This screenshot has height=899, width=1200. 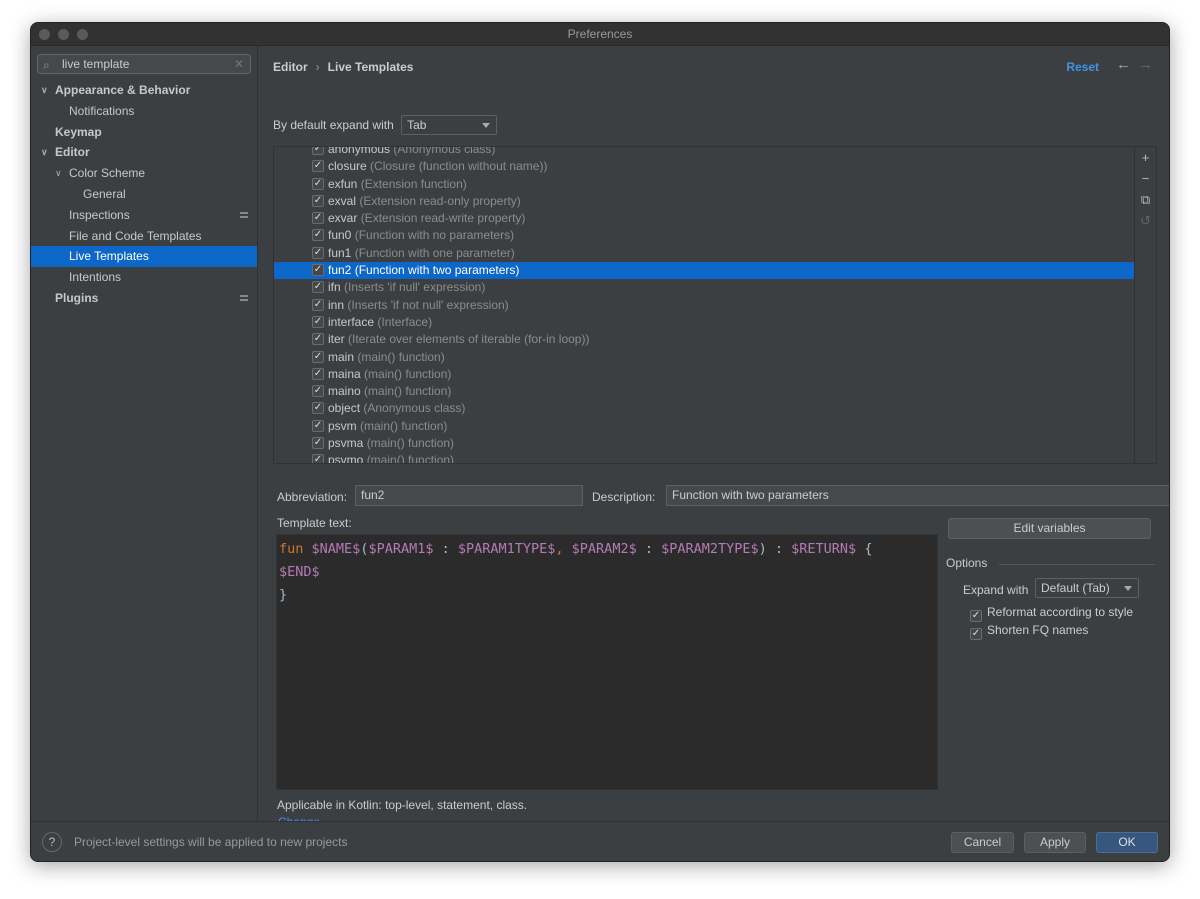 What do you see at coordinates (704, 374) in the screenshot?
I see `template-row: ✓ maina (main() function)` at bounding box center [704, 374].